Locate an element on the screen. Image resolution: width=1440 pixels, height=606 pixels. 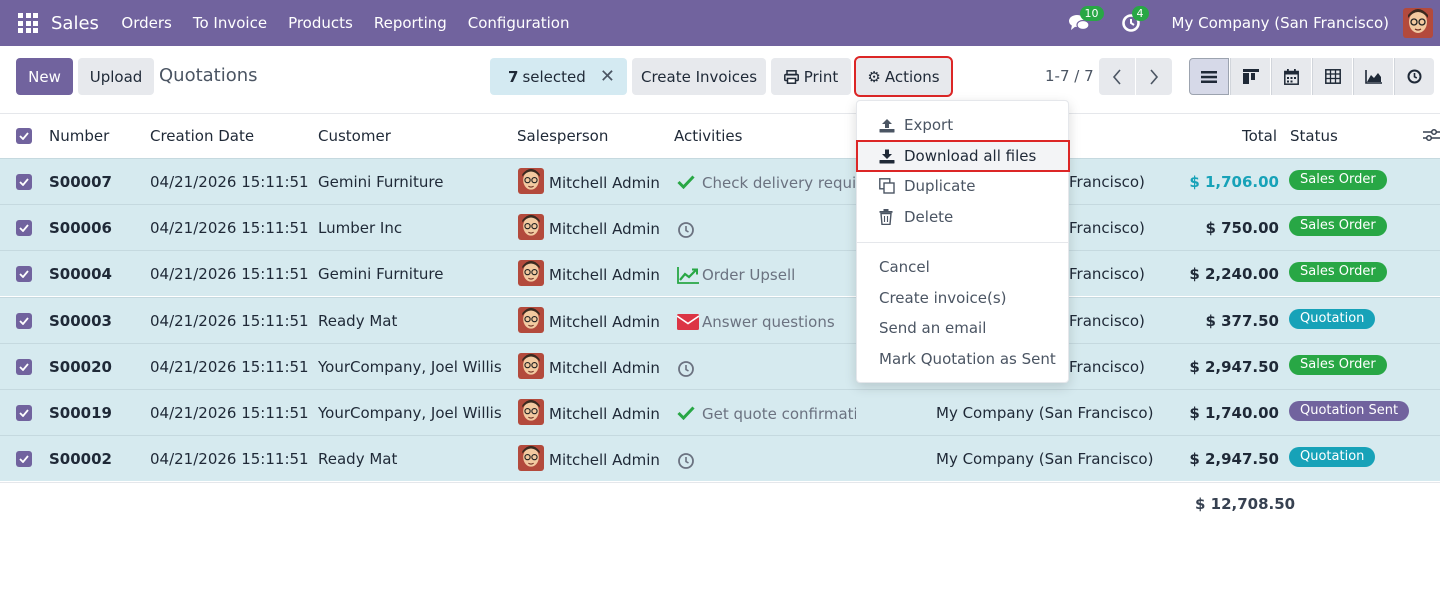
kanban-view-button is located at coordinates (1250, 76).